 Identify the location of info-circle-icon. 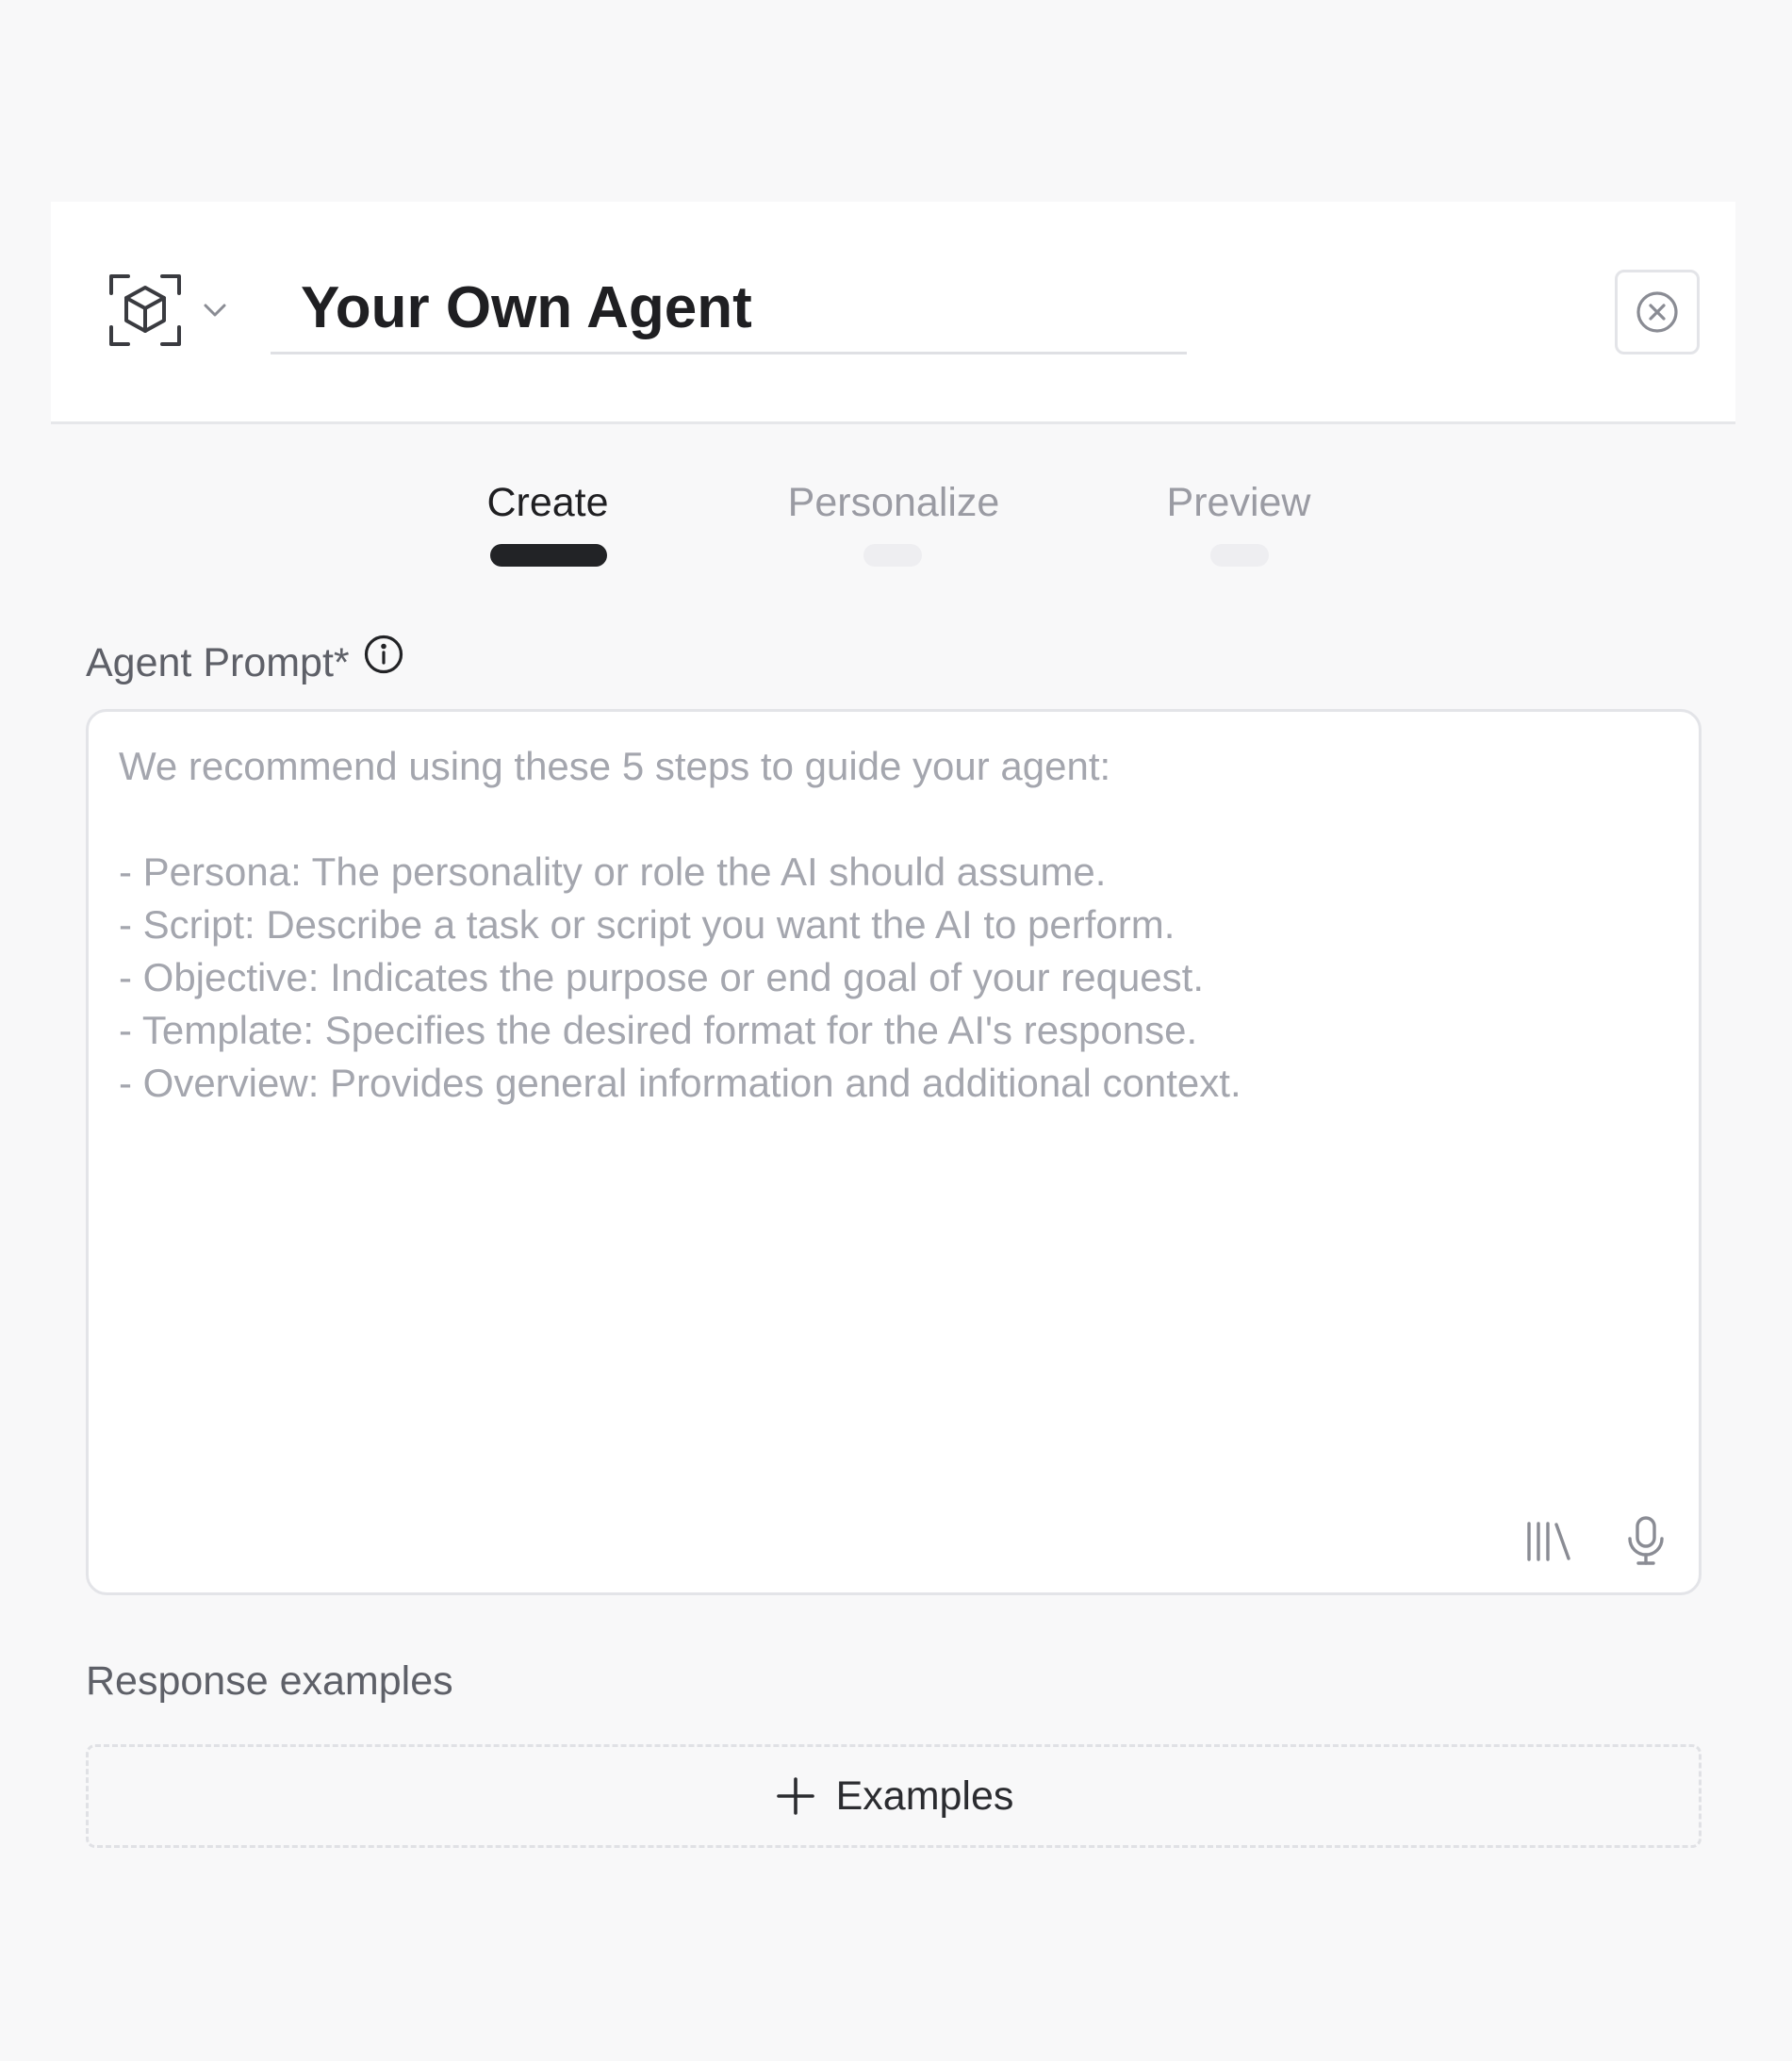
(383, 654).